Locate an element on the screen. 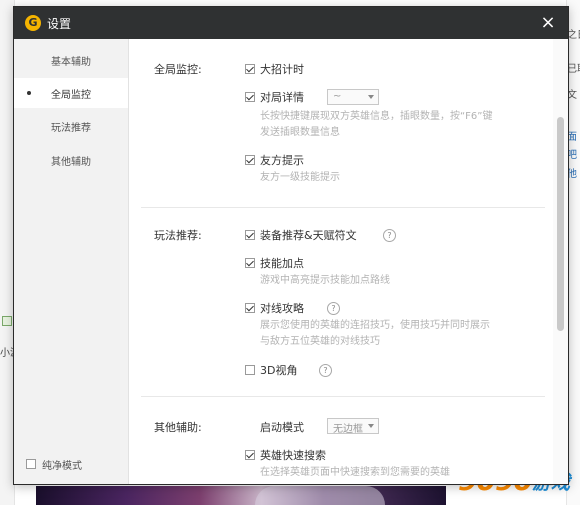 The height and width of the screenshot is (505, 580). content-scrollbar is located at coordinates (560, 261).